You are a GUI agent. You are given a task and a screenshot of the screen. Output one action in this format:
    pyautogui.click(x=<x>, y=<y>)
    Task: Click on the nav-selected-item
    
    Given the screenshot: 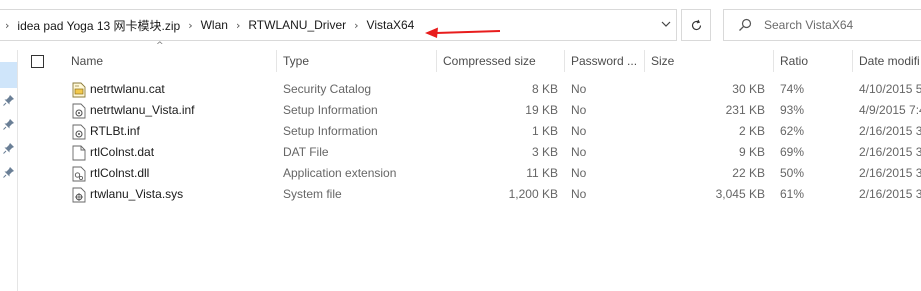 What is the action you would take?
    pyautogui.click(x=8, y=75)
    